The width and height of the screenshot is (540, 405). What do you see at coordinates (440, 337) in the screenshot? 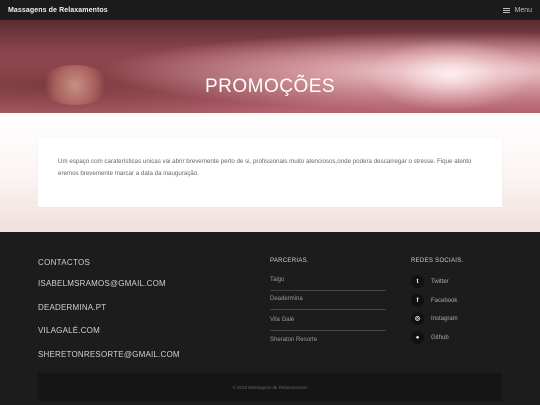
I see `social-label: Github` at bounding box center [440, 337].